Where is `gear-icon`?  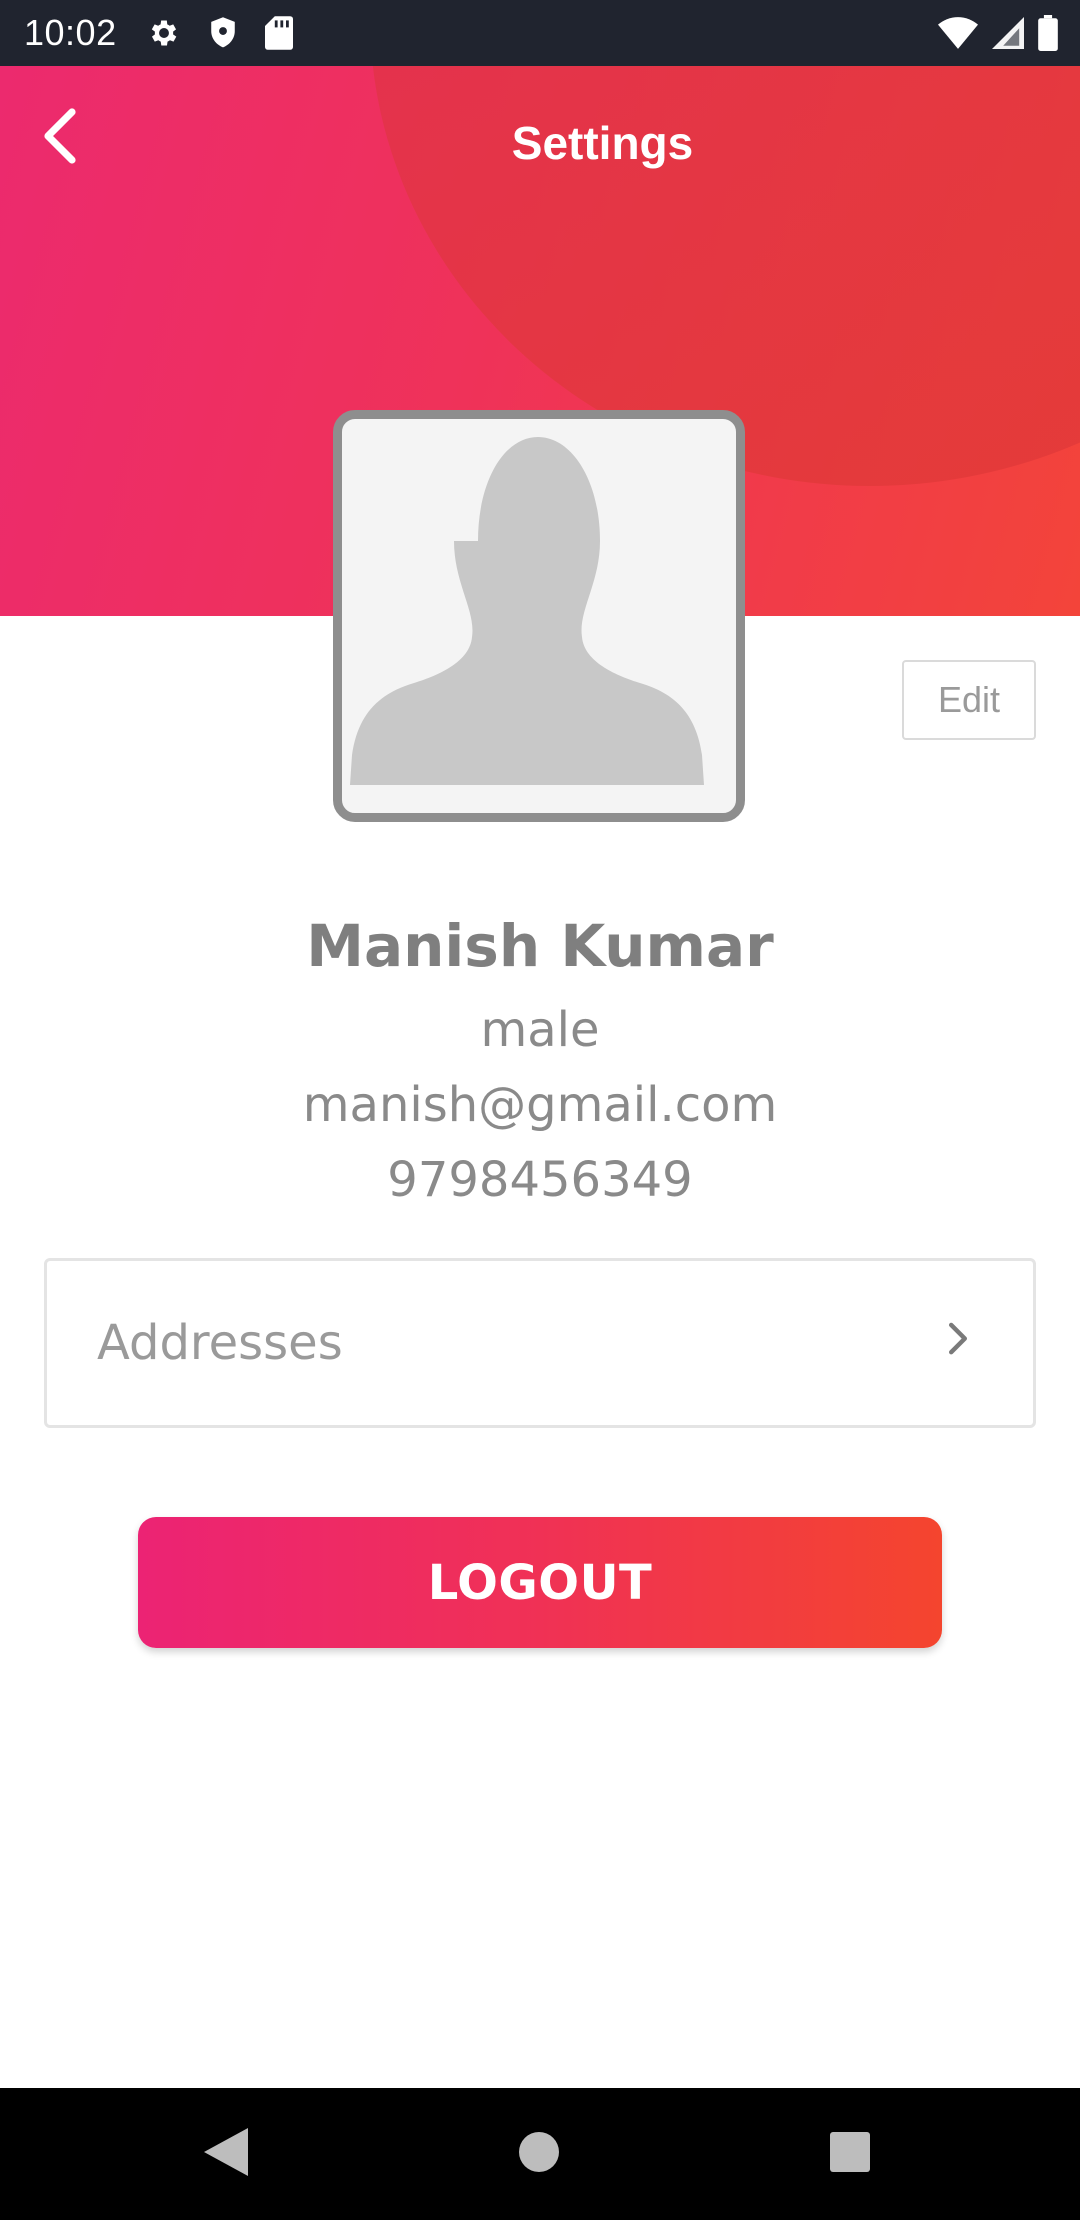
gear-icon is located at coordinates (164, 33).